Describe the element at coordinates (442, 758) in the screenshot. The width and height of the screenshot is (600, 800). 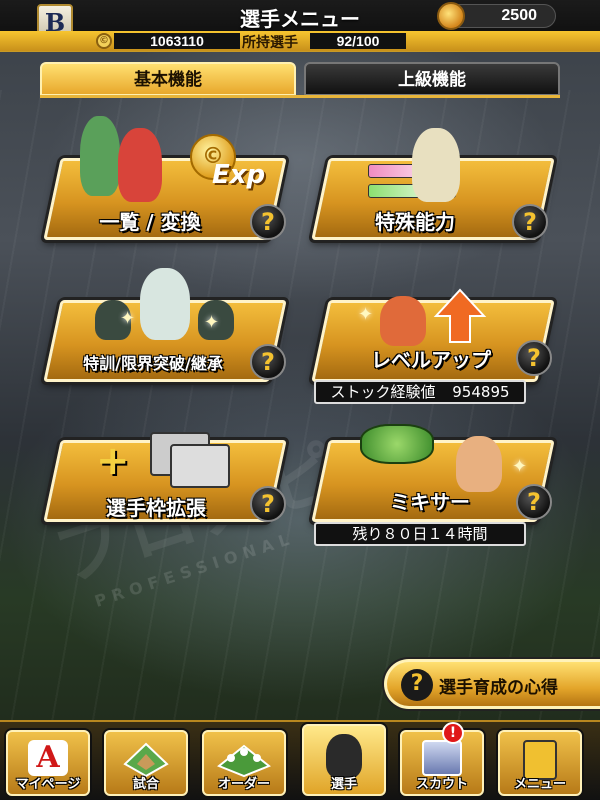
I see `scout-icon` at that location.